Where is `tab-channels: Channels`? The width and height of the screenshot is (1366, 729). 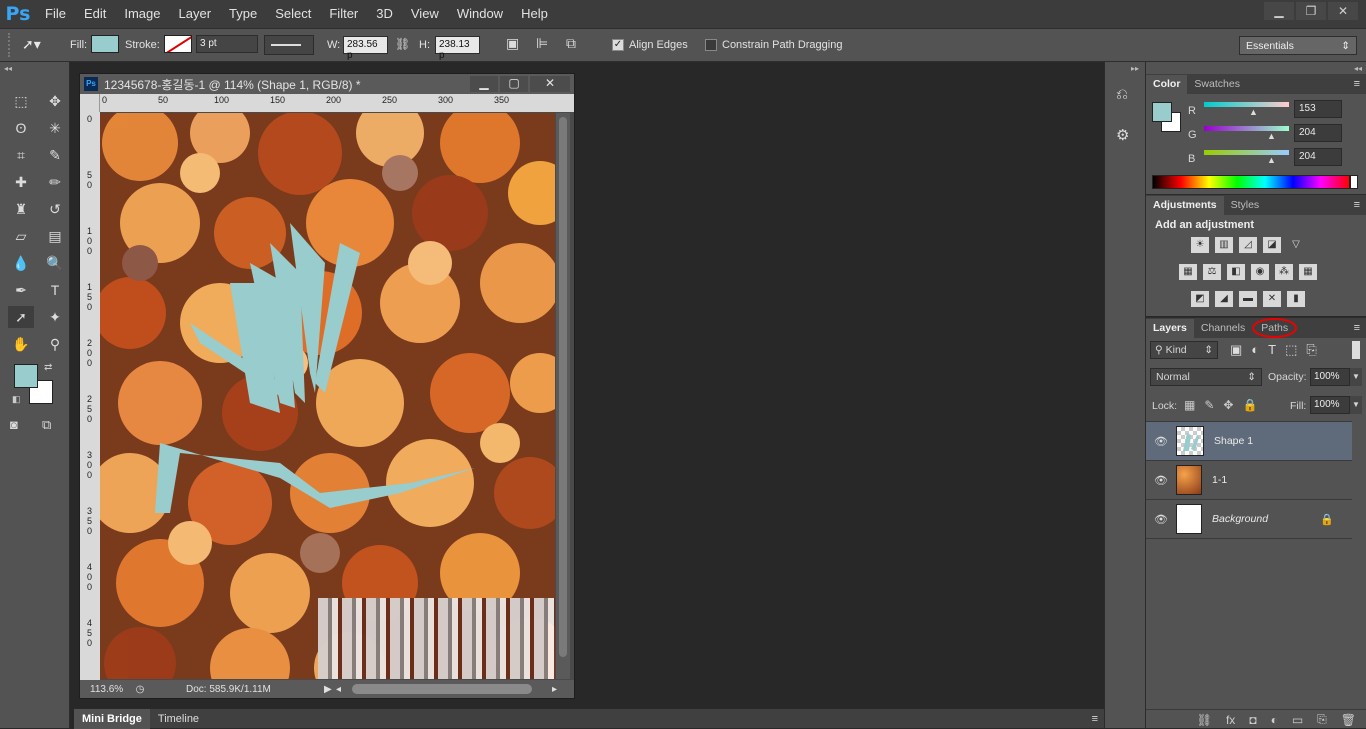
tab-channels: Channels is located at coordinates (1223, 328).